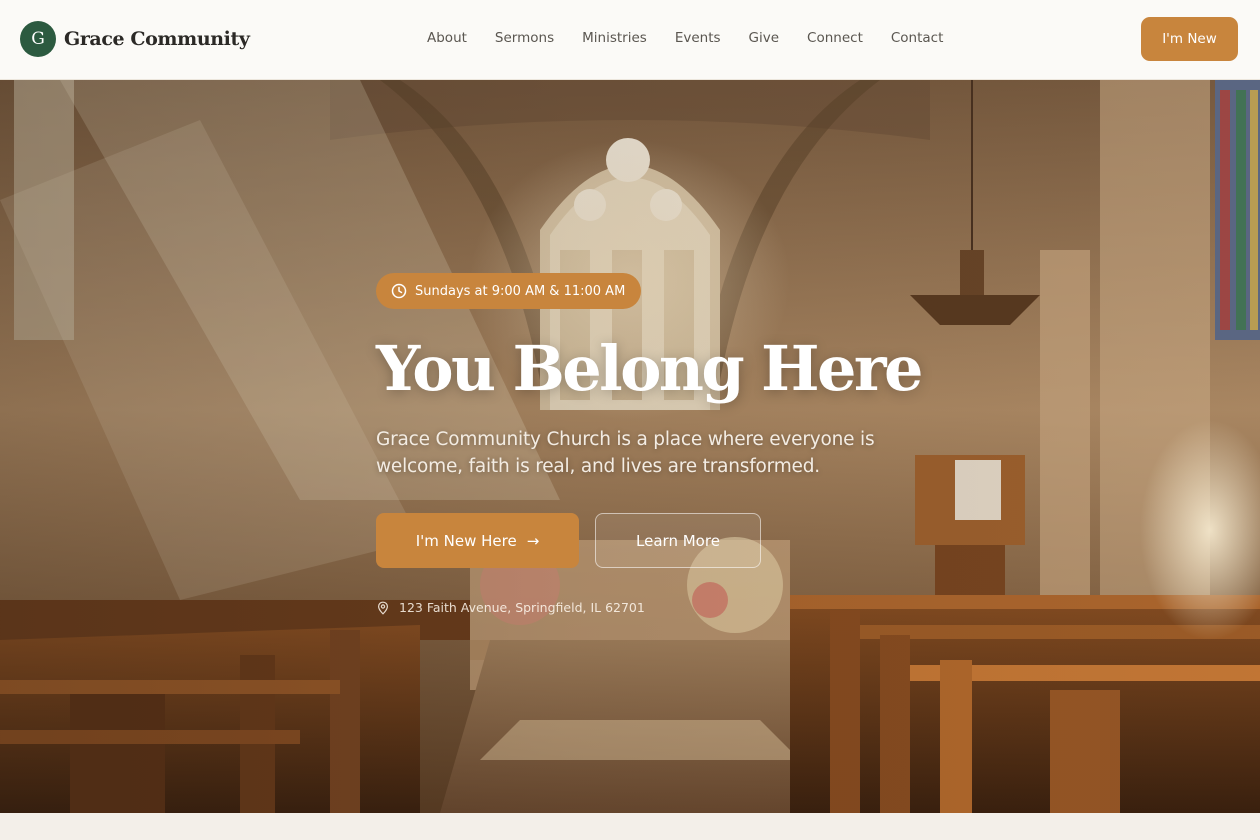  Describe the element at coordinates (649, 368) in the screenshot. I see `hero-title: You Belong Here` at that location.